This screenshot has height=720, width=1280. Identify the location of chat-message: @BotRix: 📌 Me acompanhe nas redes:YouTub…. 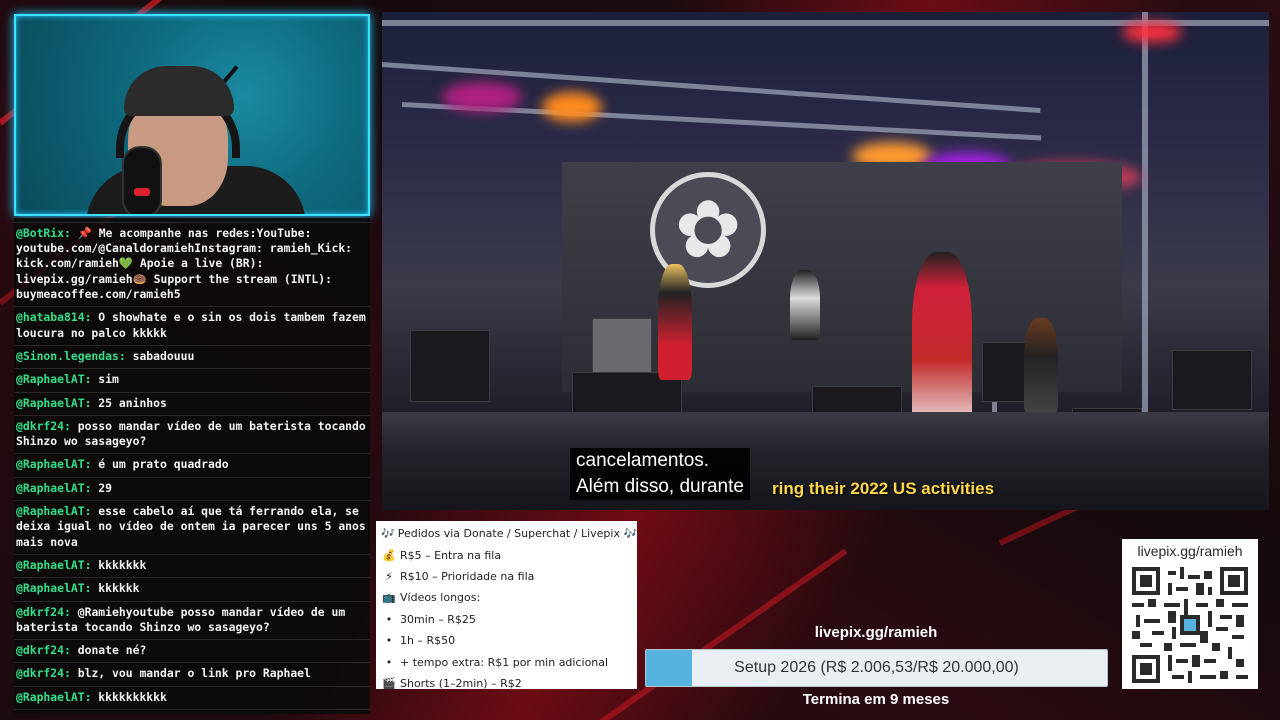
(192, 265).